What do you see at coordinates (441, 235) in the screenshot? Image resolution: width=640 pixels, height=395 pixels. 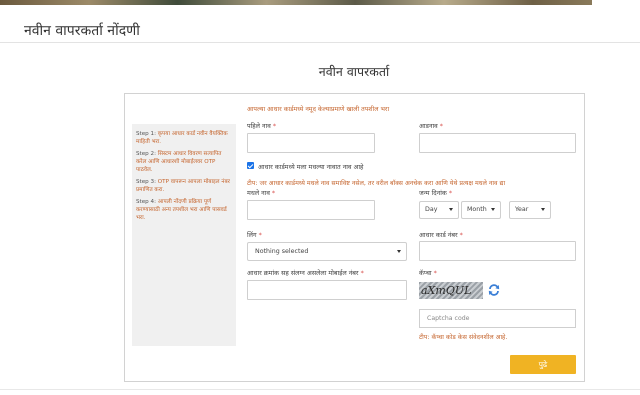 I see `aadhaar-label: आधार कार्ड नंबर *` at bounding box center [441, 235].